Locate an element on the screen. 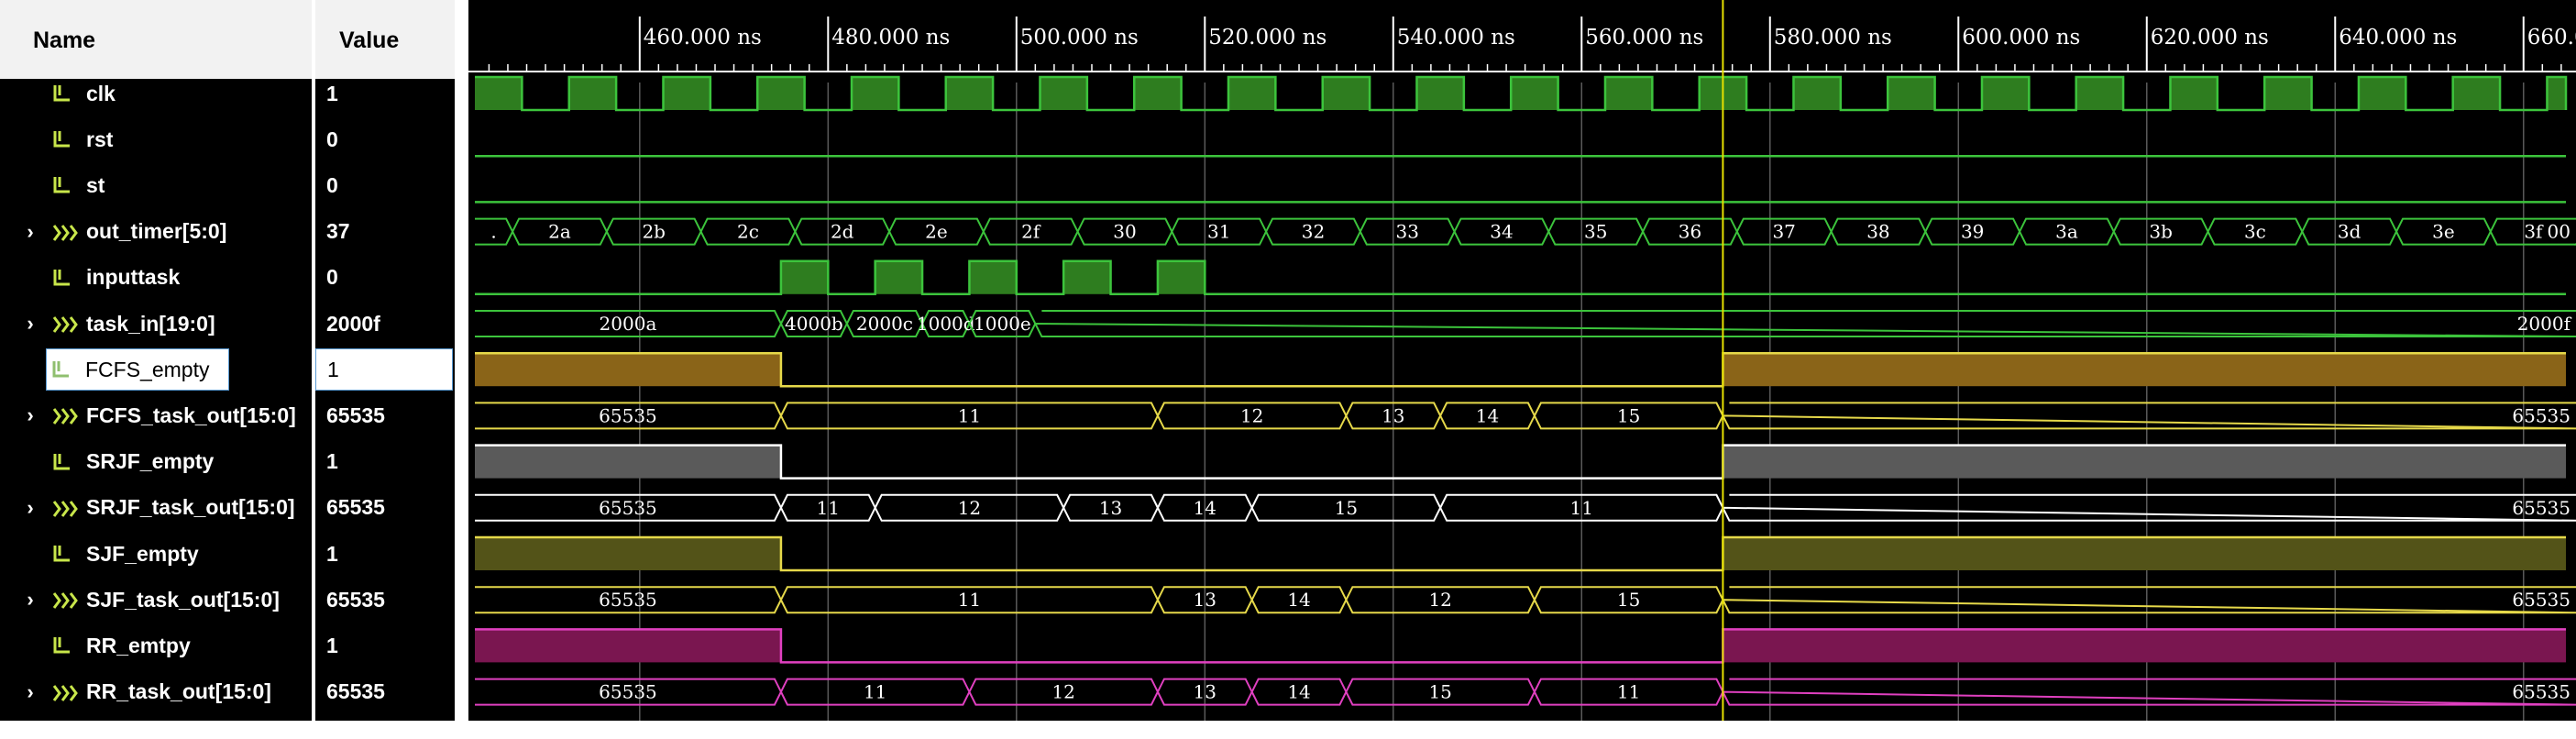  bus-value-label: 2000f is located at coordinates (2544, 324).